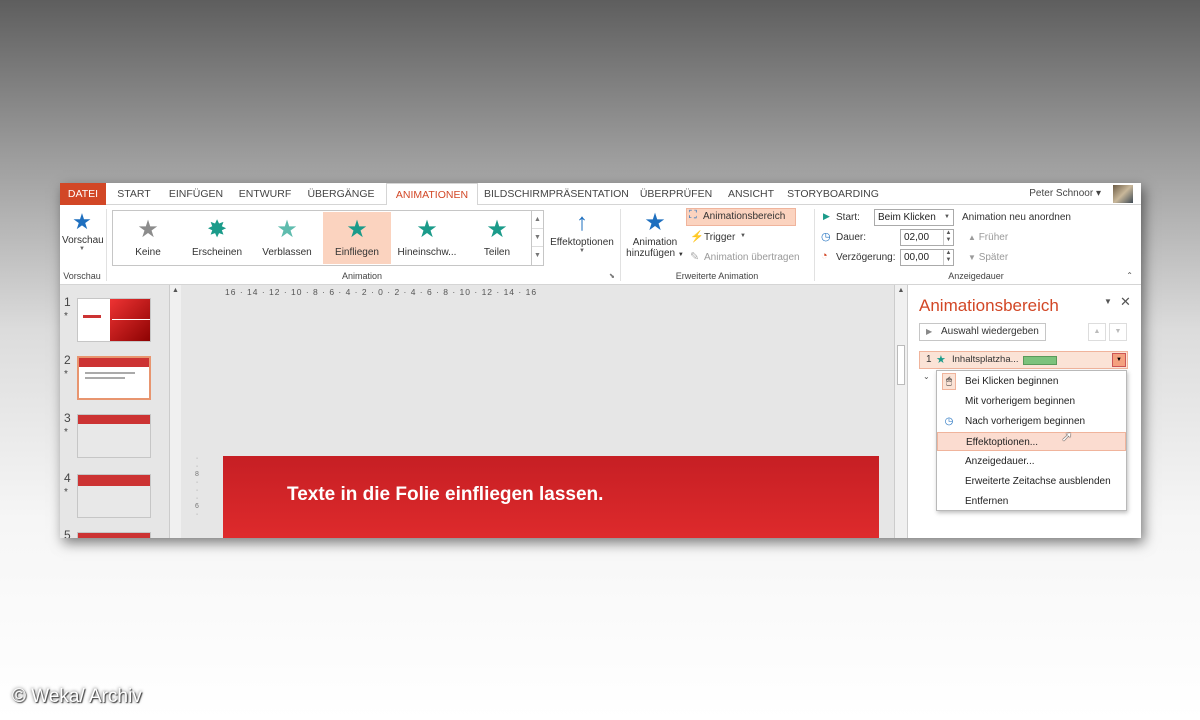  I want to click on add-animation-button: ★ Animation hinzufügen ▼, so click(655, 240).